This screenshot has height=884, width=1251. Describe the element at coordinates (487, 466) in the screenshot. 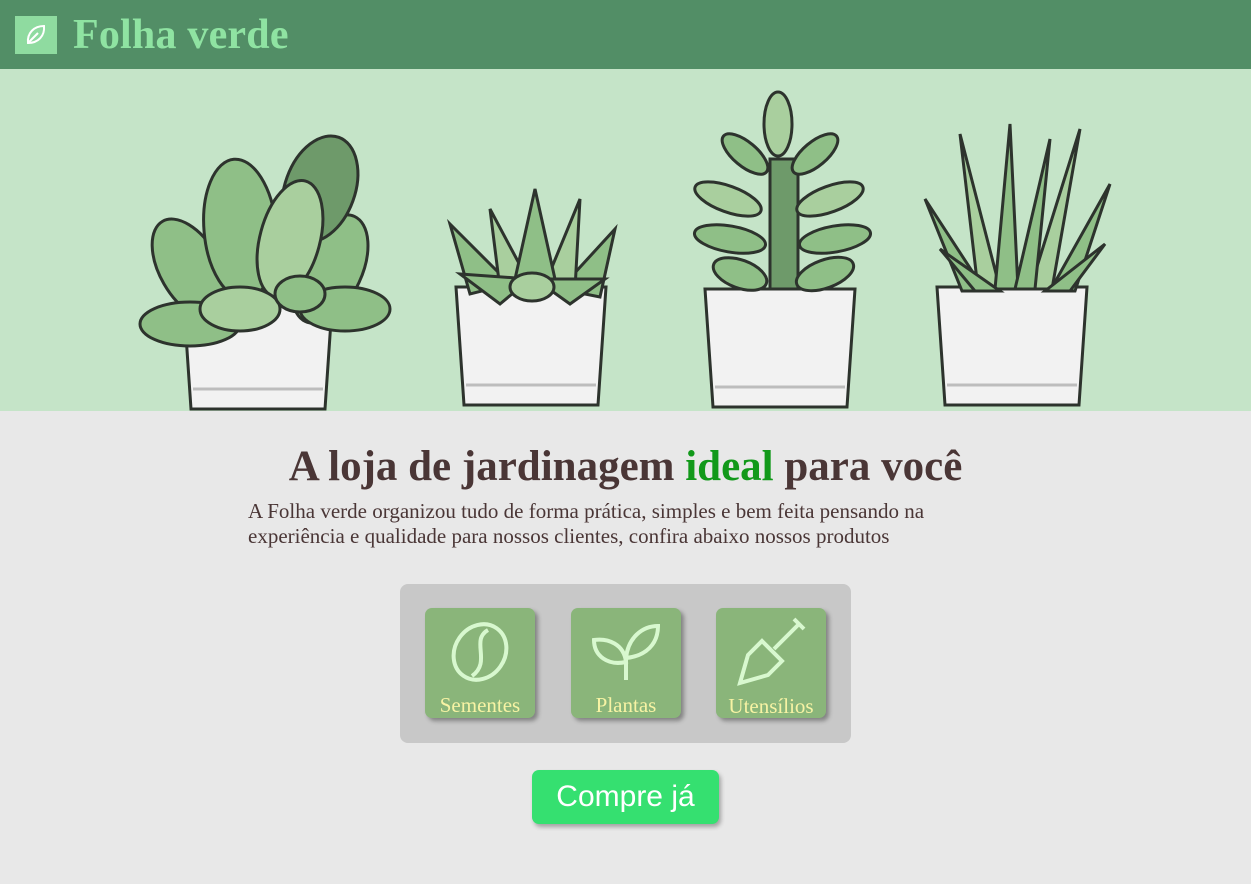

I see `headline-before: A loja de jardinagem` at that location.